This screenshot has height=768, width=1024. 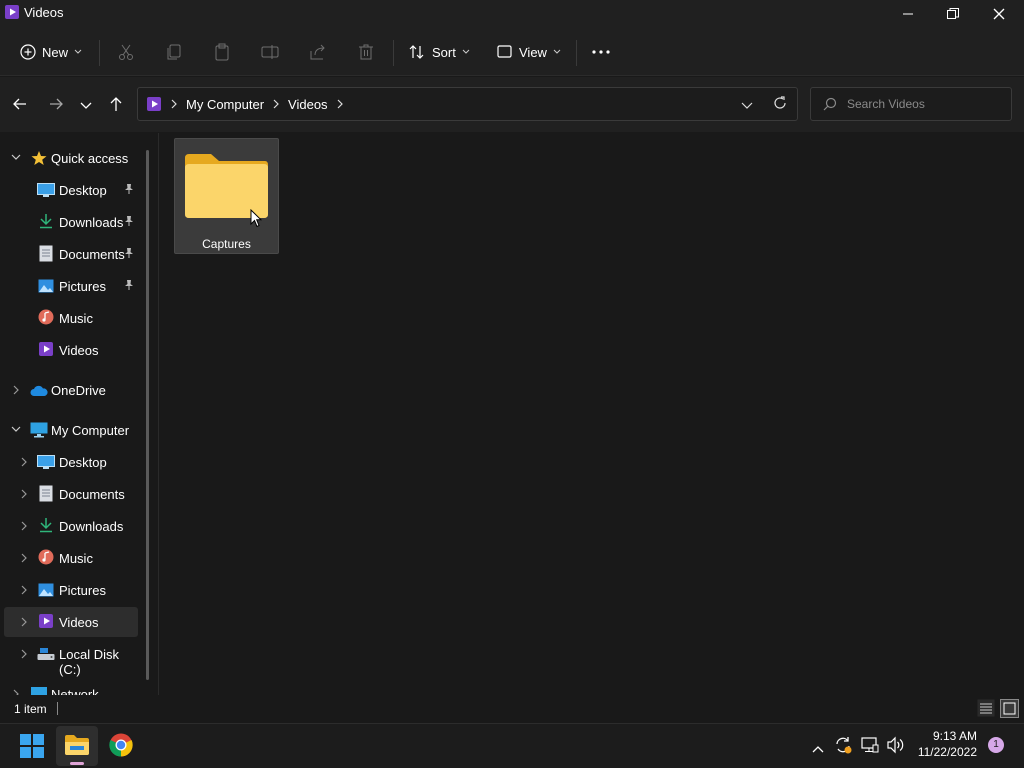 What do you see at coordinates (86, 107) in the screenshot?
I see `recent-locations-button` at bounding box center [86, 107].